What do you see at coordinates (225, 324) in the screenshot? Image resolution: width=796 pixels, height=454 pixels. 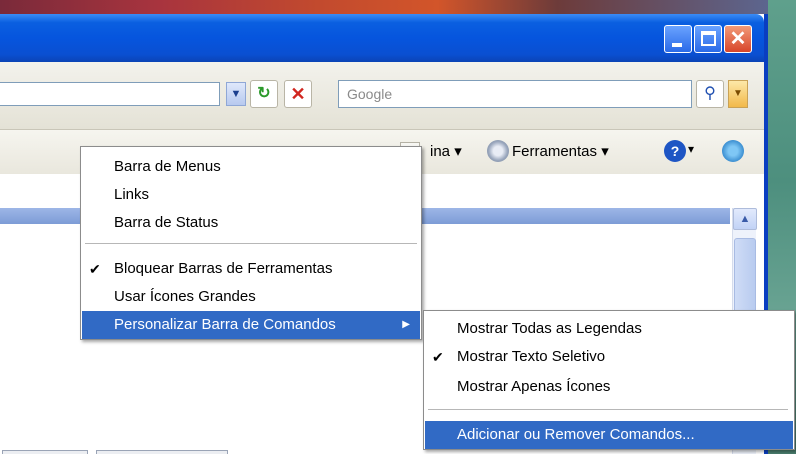 I see `menu-item-label: Personalizar Barra de Comandos` at bounding box center [225, 324].